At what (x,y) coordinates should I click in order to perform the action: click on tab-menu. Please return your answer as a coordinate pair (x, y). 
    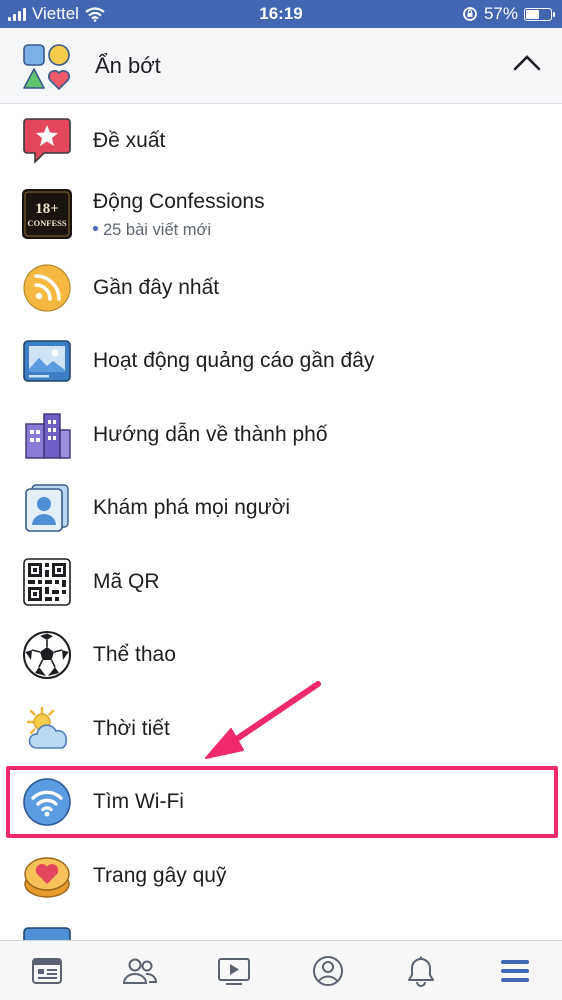
    Looking at the image, I should click on (515, 971).